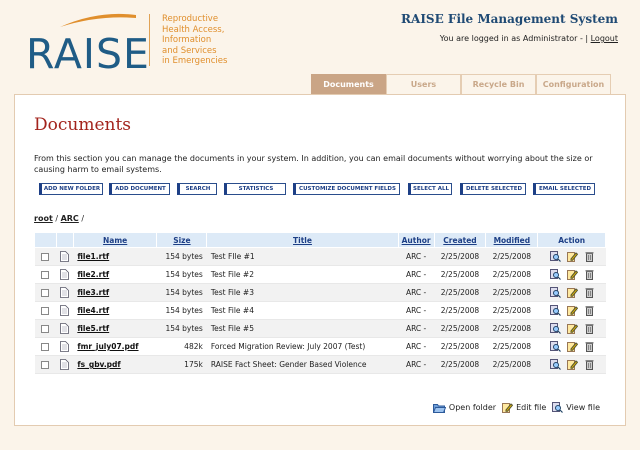 This screenshot has height=450, width=640. I want to click on logout-link: Logout, so click(604, 38).